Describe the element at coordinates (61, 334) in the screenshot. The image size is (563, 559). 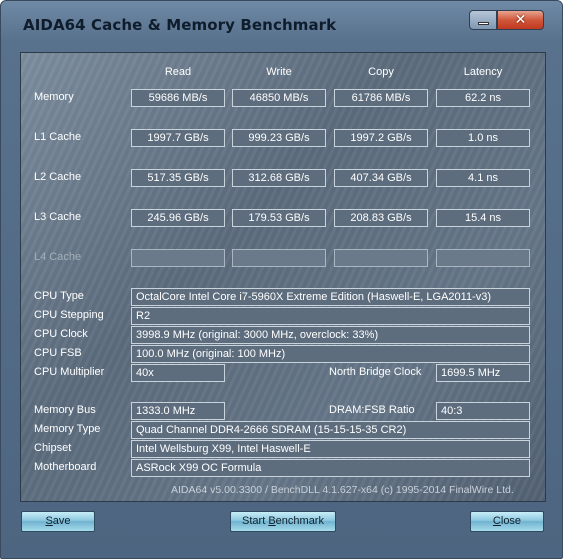
I see `cpu-clock-label: CPU Clock` at that location.